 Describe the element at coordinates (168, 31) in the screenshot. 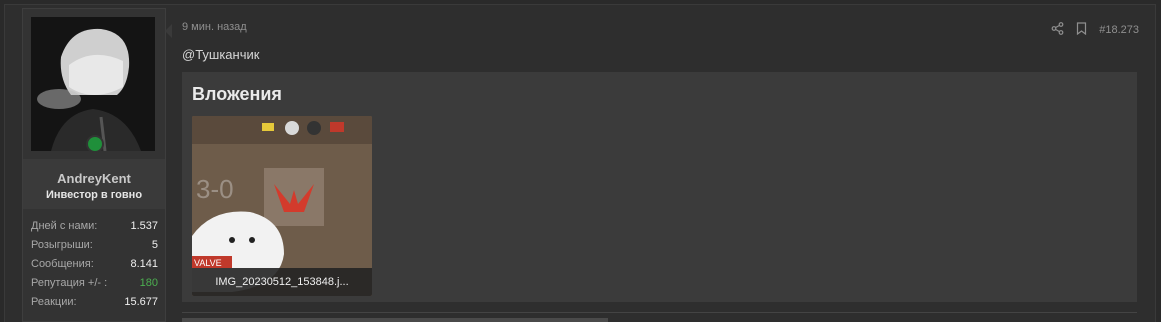

I see `message-arrow` at that location.